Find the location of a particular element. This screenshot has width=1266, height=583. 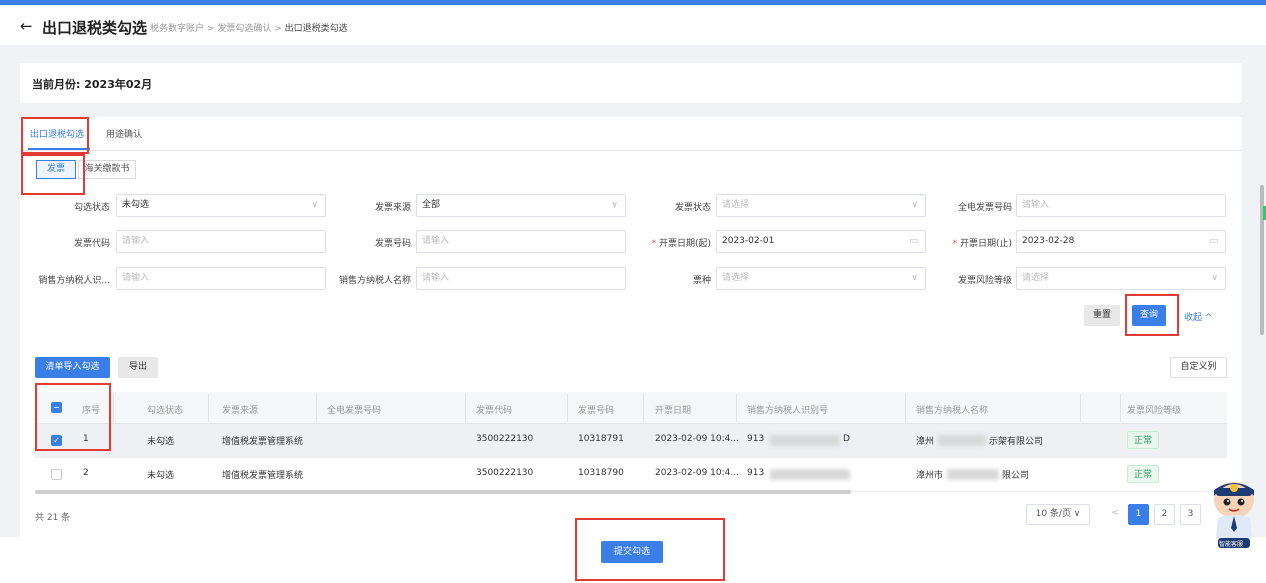

full-elec-no-input: 请输入 is located at coordinates (1121, 205).